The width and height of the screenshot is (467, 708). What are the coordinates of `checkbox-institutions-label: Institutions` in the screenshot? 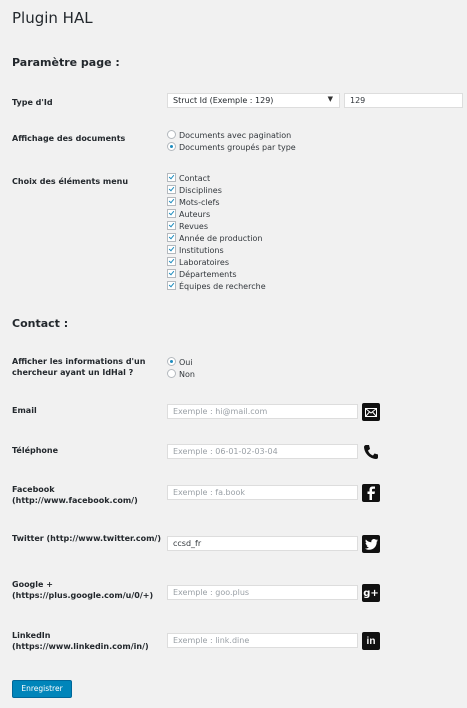 It's located at (201, 250).